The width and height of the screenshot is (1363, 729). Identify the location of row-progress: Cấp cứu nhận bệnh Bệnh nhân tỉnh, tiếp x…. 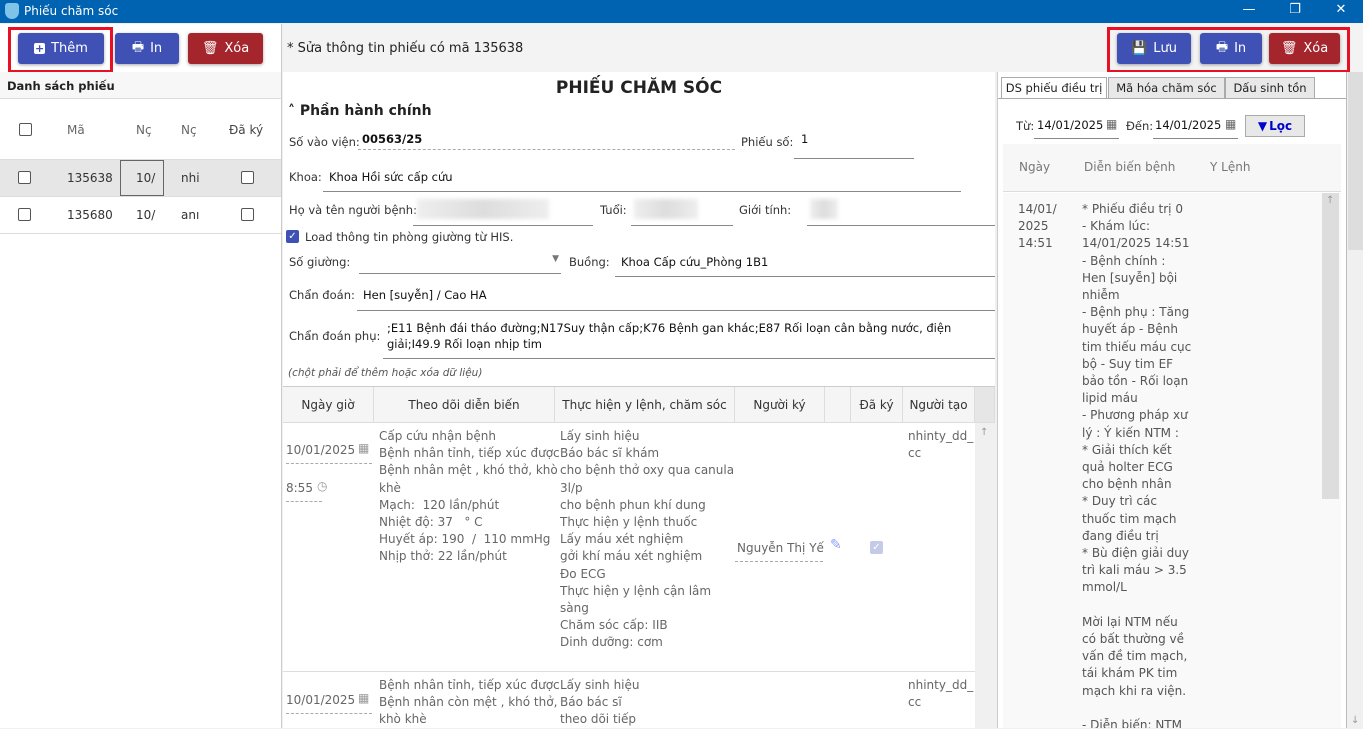
(469, 497).